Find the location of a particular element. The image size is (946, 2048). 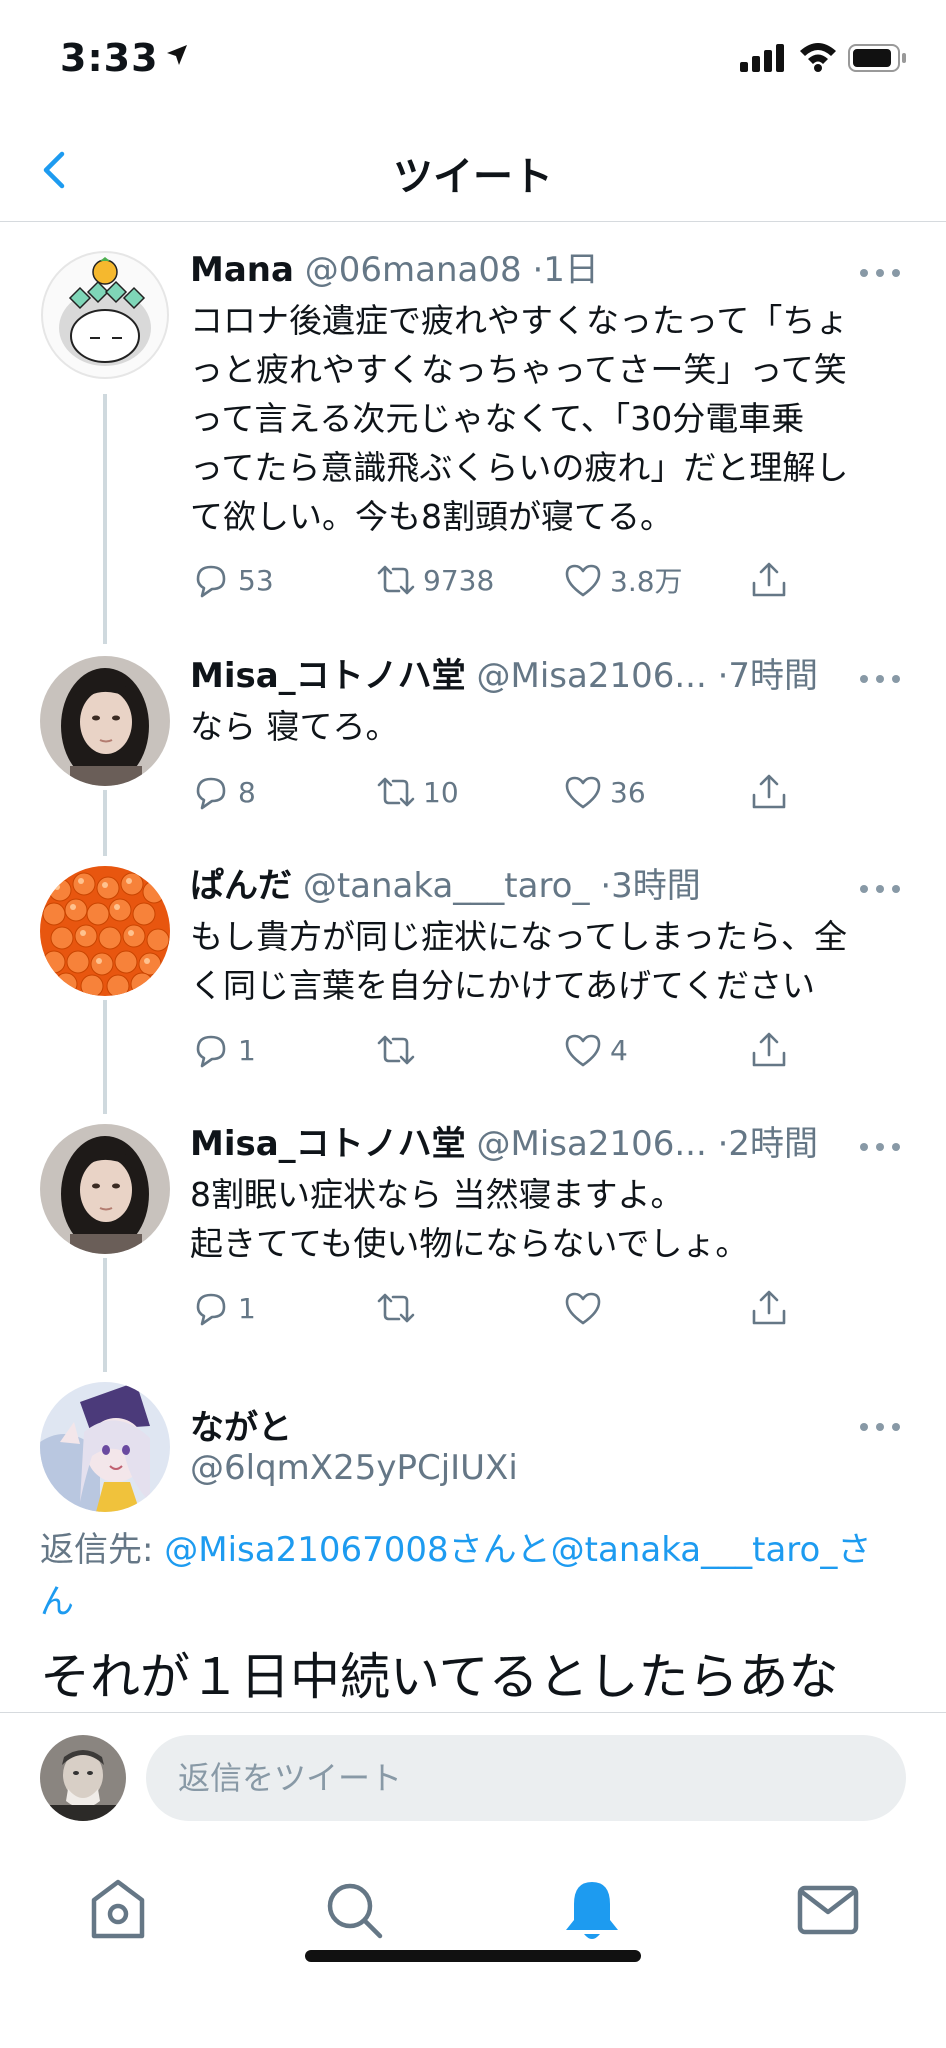

home-icon is located at coordinates (118, 1909).